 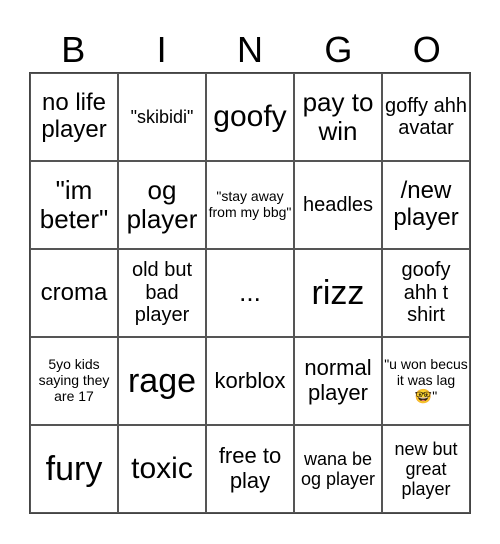 I want to click on bingo-cell: croma, so click(x=74, y=293).